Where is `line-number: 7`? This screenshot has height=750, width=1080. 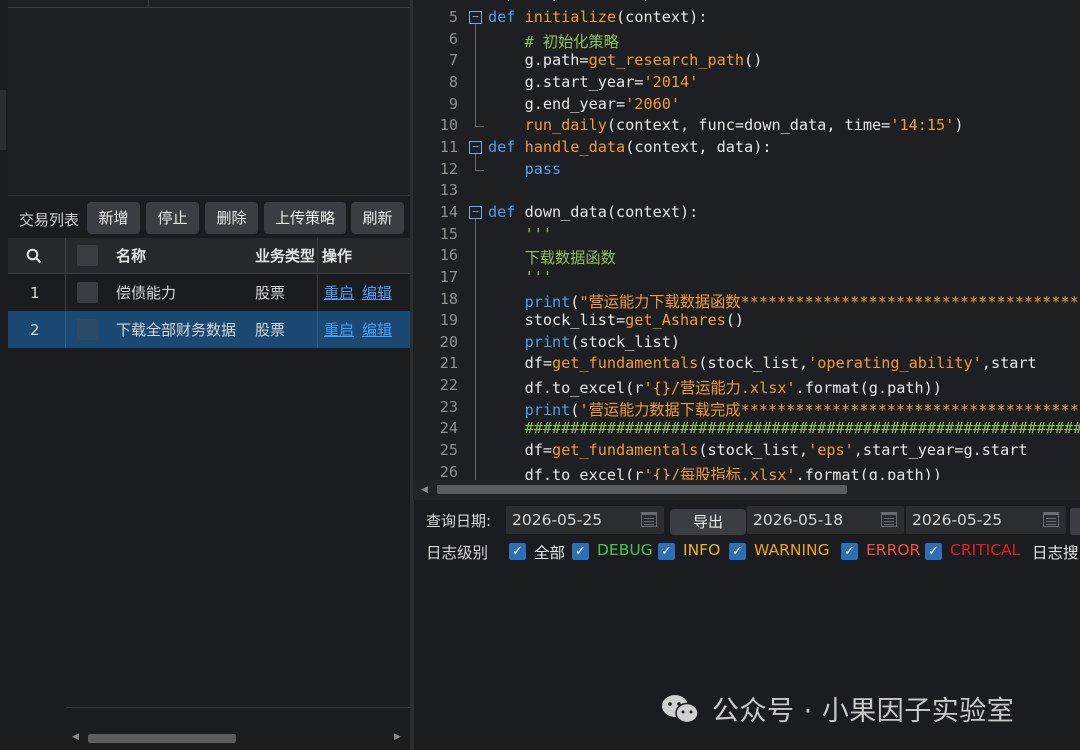 line-number: 7 is located at coordinates (453, 60).